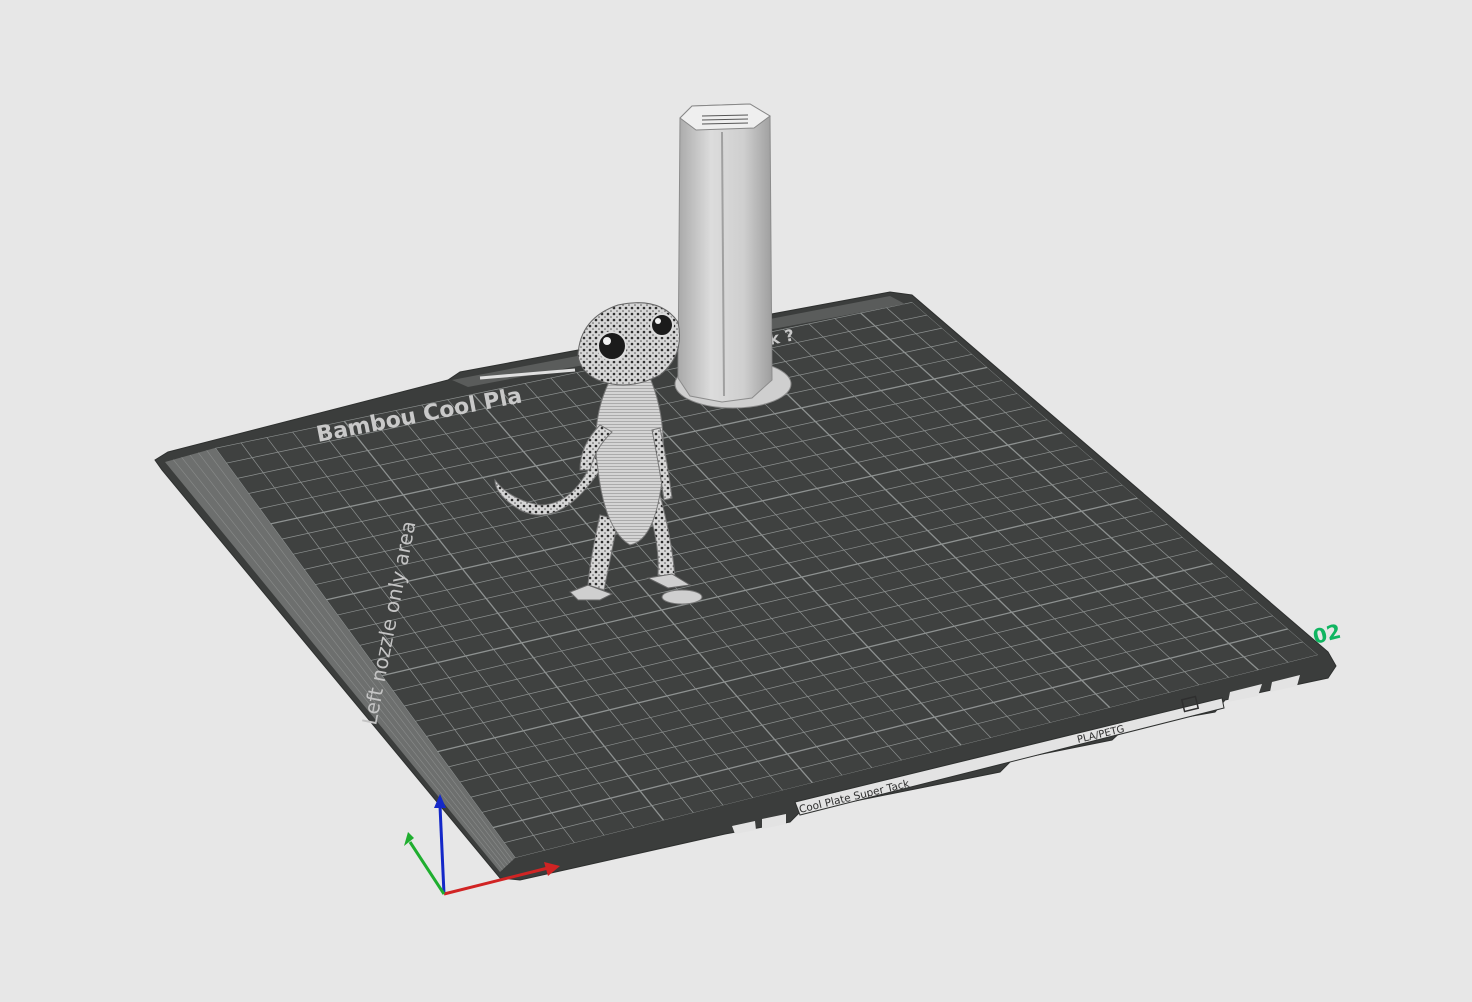 This screenshot has width=1472, height=1002. What do you see at coordinates (612, 346) in the screenshot?
I see `gecko-eye-left` at bounding box center [612, 346].